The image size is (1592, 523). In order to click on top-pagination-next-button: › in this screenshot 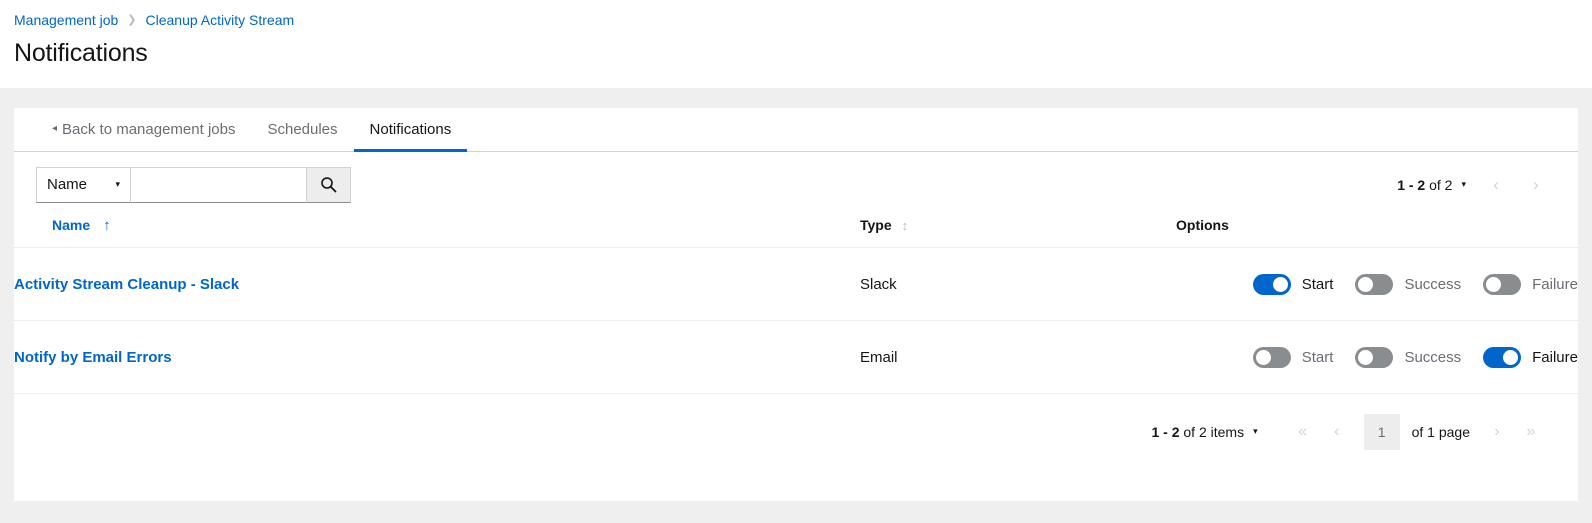, I will do `click(1536, 185)`.